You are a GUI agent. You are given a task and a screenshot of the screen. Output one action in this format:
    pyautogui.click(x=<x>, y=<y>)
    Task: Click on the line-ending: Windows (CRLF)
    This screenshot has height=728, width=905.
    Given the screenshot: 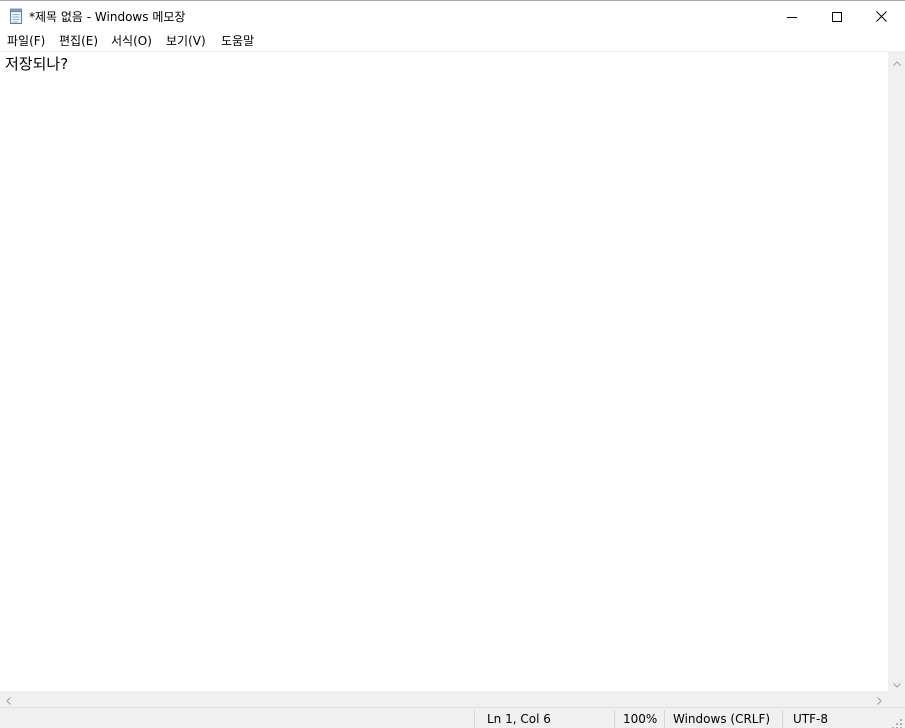 What is the action you would take?
    pyautogui.click(x=722, y=719)
    